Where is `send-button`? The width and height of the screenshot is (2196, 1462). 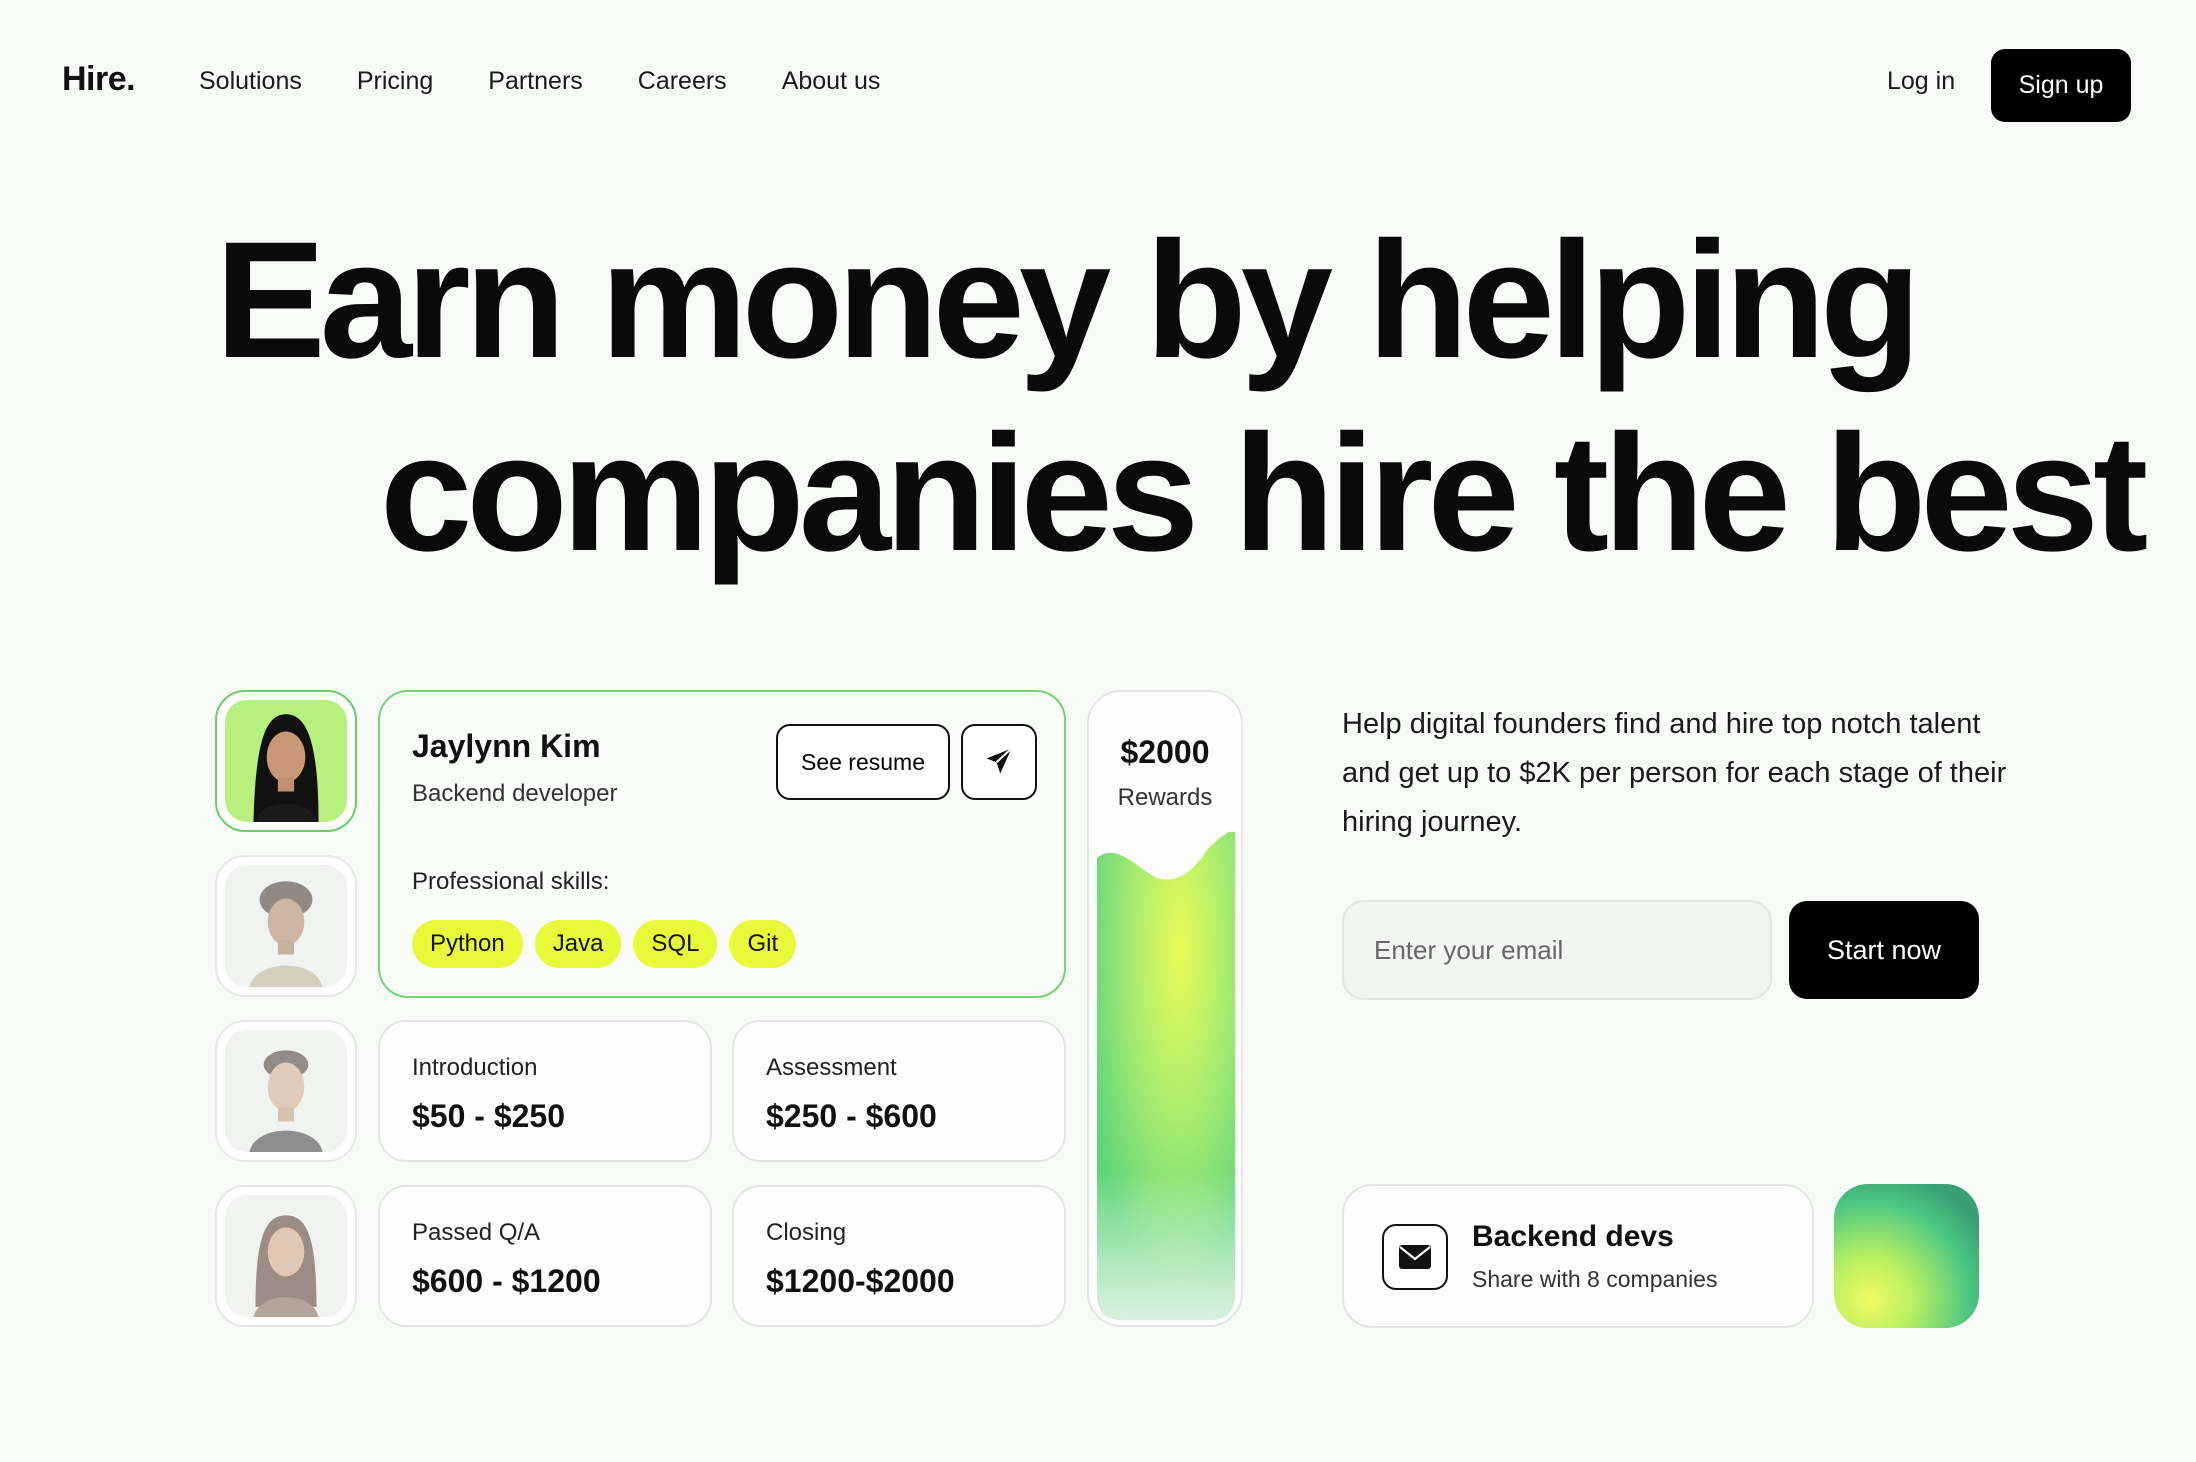
send-button is located at coordinates (999, 762).